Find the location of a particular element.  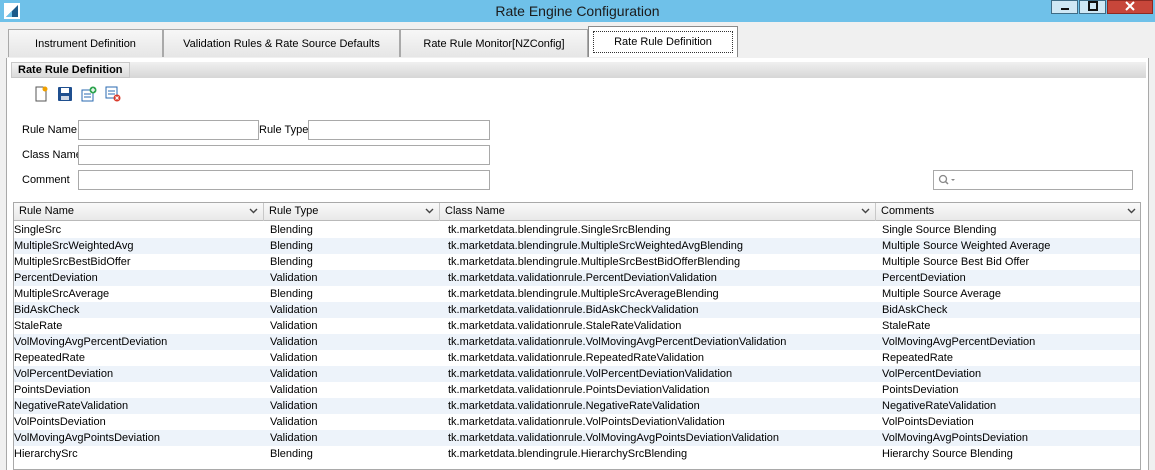

cell-rule-name: RepeatedRate is located at coordinates (49, 358).